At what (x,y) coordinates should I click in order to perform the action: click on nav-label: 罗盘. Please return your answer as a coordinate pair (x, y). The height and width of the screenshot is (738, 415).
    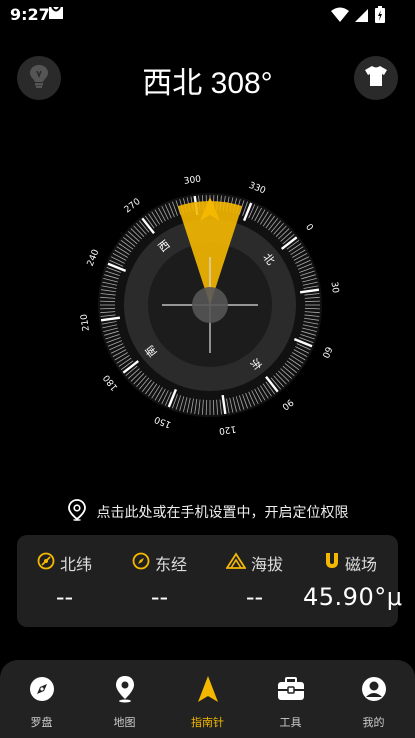
    Looking at the image, I should click on (41, 722).